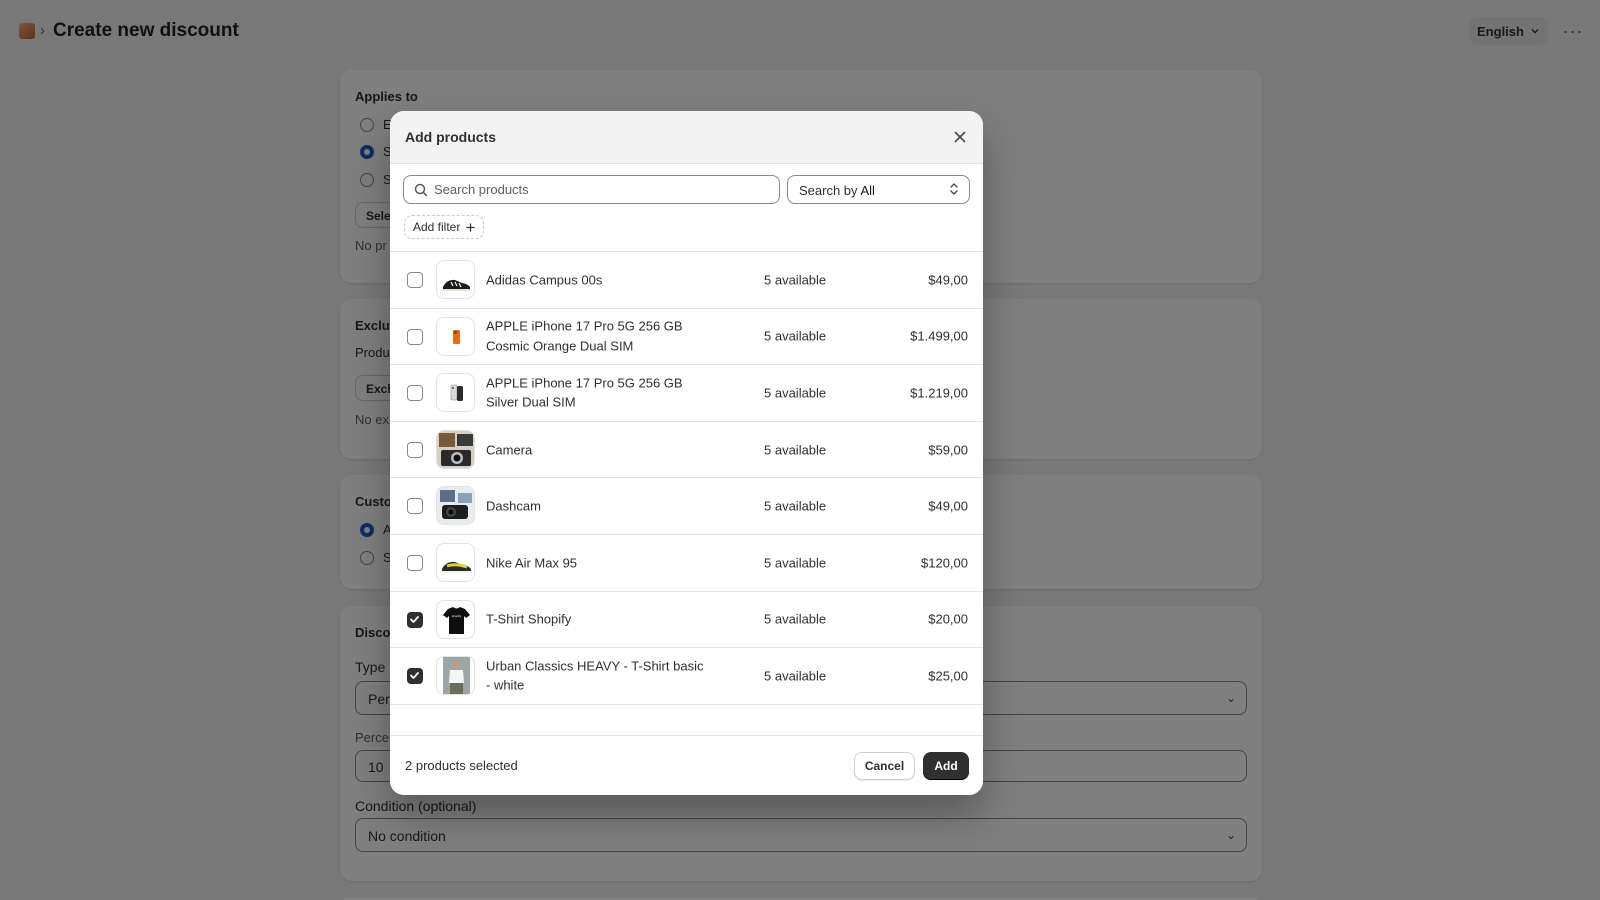 Image resolution: width=1600 pixels, height=900 pixels. What do you see at coordinates (686, 620) in the screenshot?
I see `product-row: shopify T-Shirt Shopify 5 available $20,00` at bounding box center [686, 620].